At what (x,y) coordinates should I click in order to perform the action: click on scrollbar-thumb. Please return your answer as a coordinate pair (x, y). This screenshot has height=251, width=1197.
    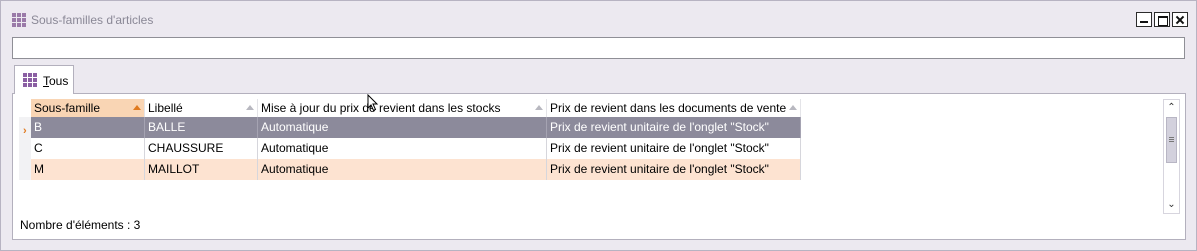
    Looking at the image, I should click on (1171, 140).